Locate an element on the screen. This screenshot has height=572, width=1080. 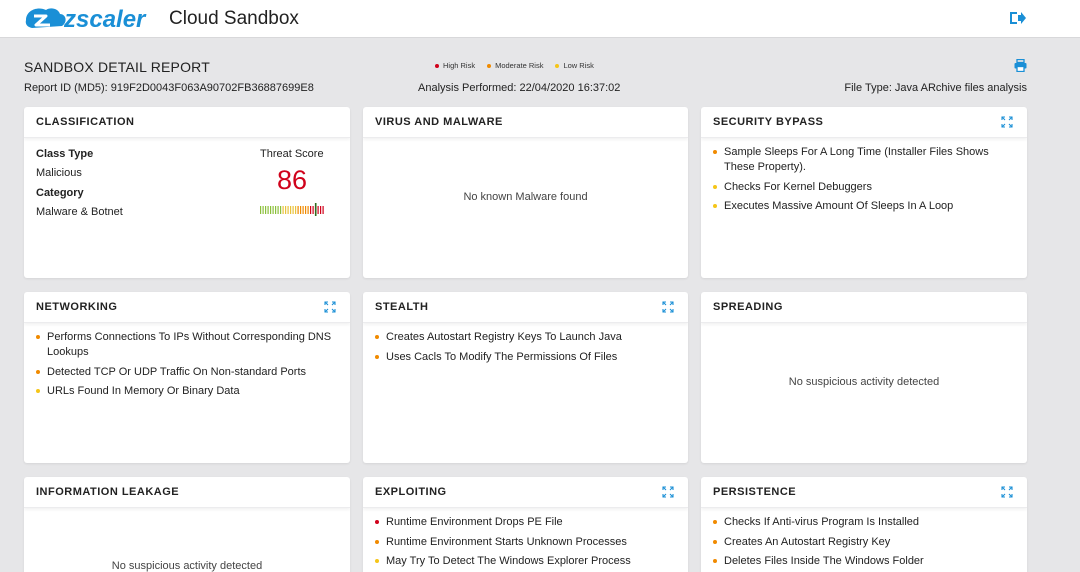
list-item: Creates An Autostart Registry Key is located at coordinates (864, 542).